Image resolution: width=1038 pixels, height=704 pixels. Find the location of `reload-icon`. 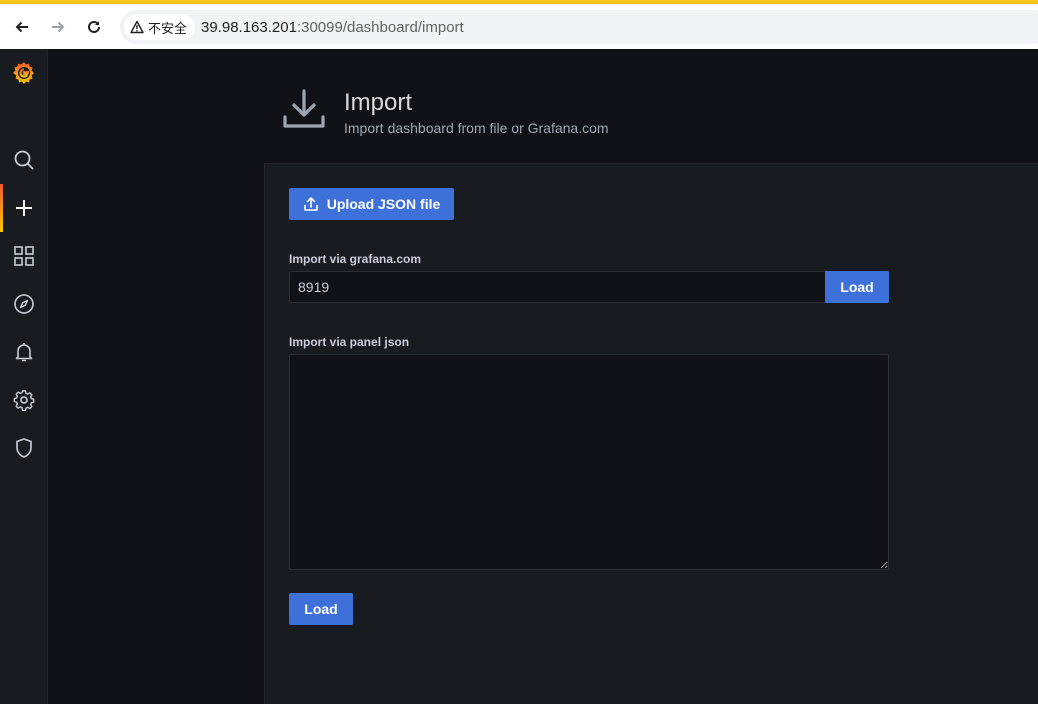

reload-icon is located at coordinates (94, 26).